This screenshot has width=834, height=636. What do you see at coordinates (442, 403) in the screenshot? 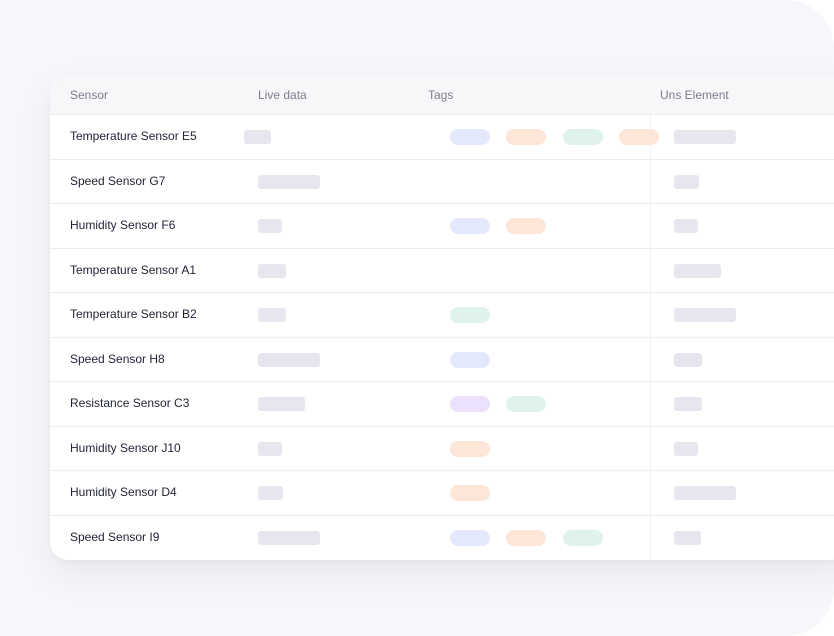
I see `table-row: Resistance Sensor C3` at bounding box center [442, 403].